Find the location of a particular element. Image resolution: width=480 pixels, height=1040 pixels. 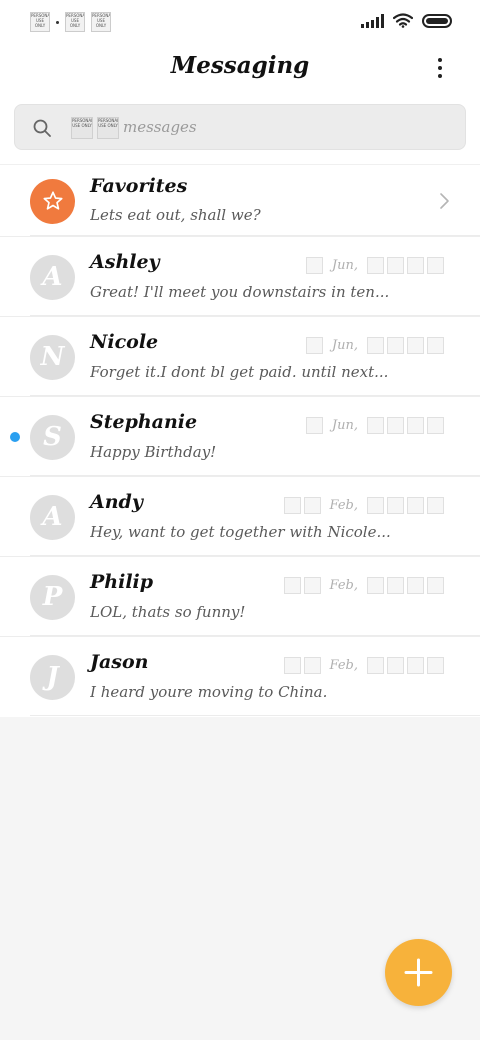

message-snippet: I heard youre moving to China. is located at coordinates (209, 692).